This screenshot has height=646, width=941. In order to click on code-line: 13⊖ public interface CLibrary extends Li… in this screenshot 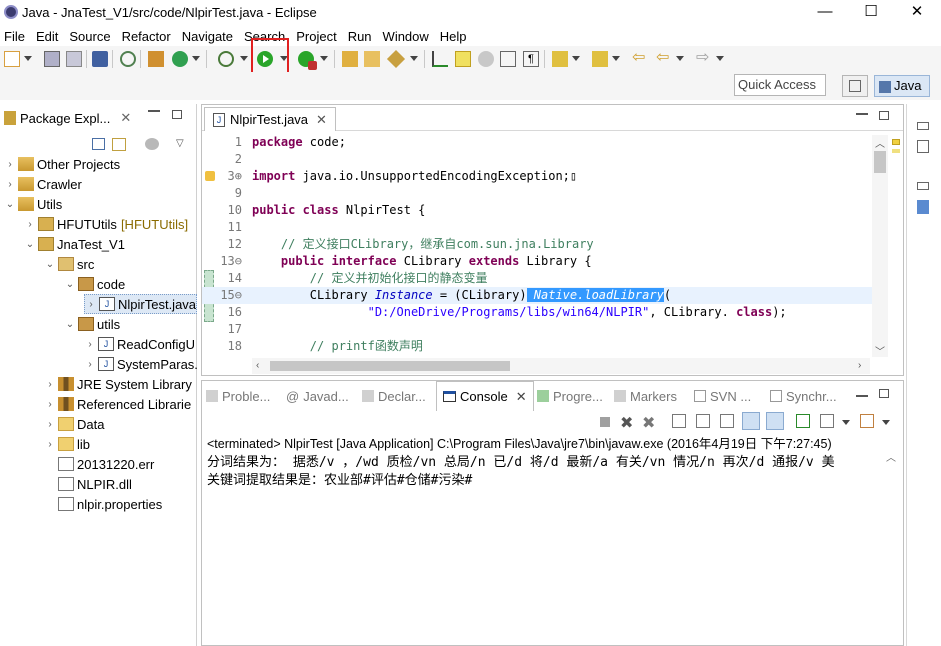, I will do `click(537, 261)`.